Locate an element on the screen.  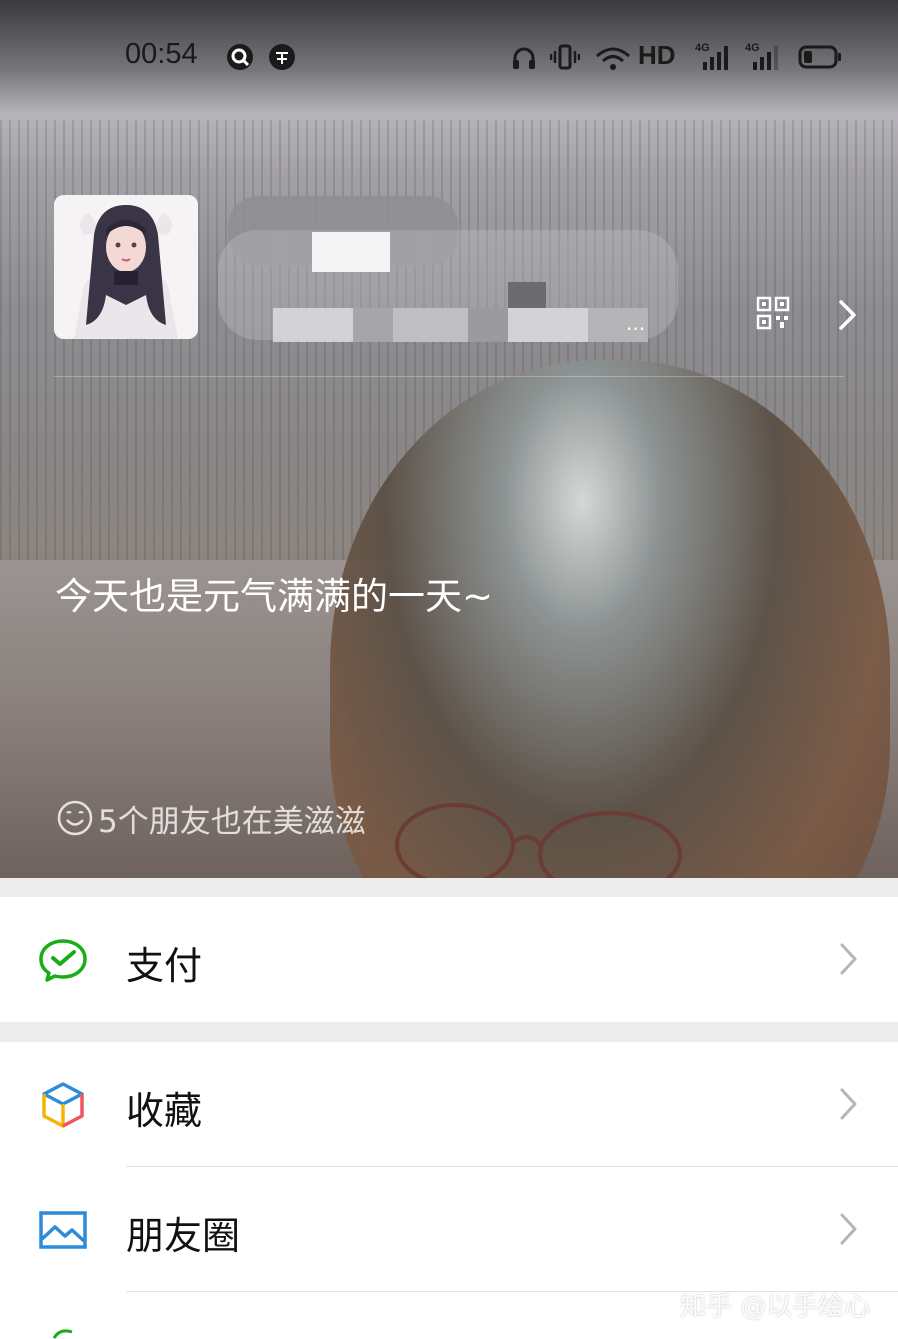
avatar-illustration is located at coordinates (126, 267).